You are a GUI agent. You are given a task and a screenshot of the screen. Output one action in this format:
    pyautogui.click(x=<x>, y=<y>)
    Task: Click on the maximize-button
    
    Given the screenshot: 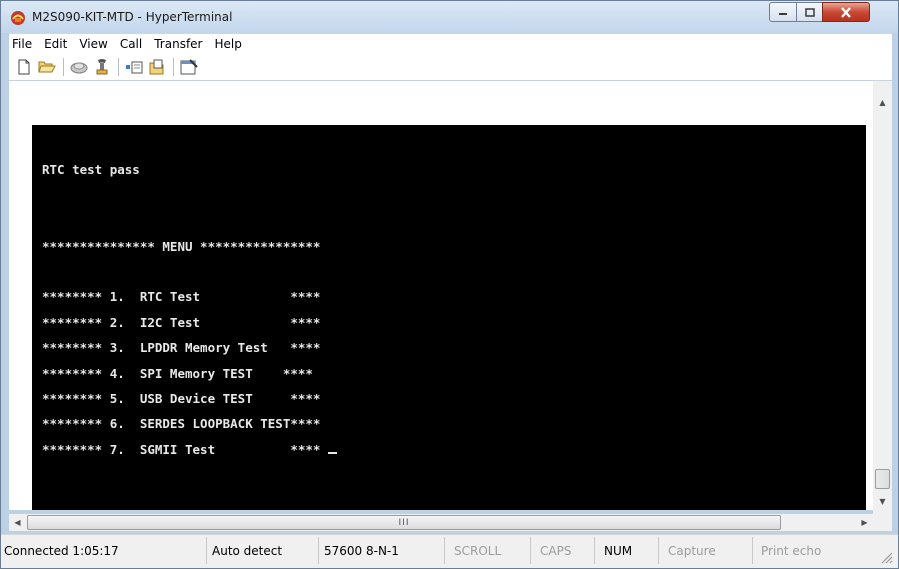 What is the action you would take?
    pyautogui.click(x=809, y=12)
    